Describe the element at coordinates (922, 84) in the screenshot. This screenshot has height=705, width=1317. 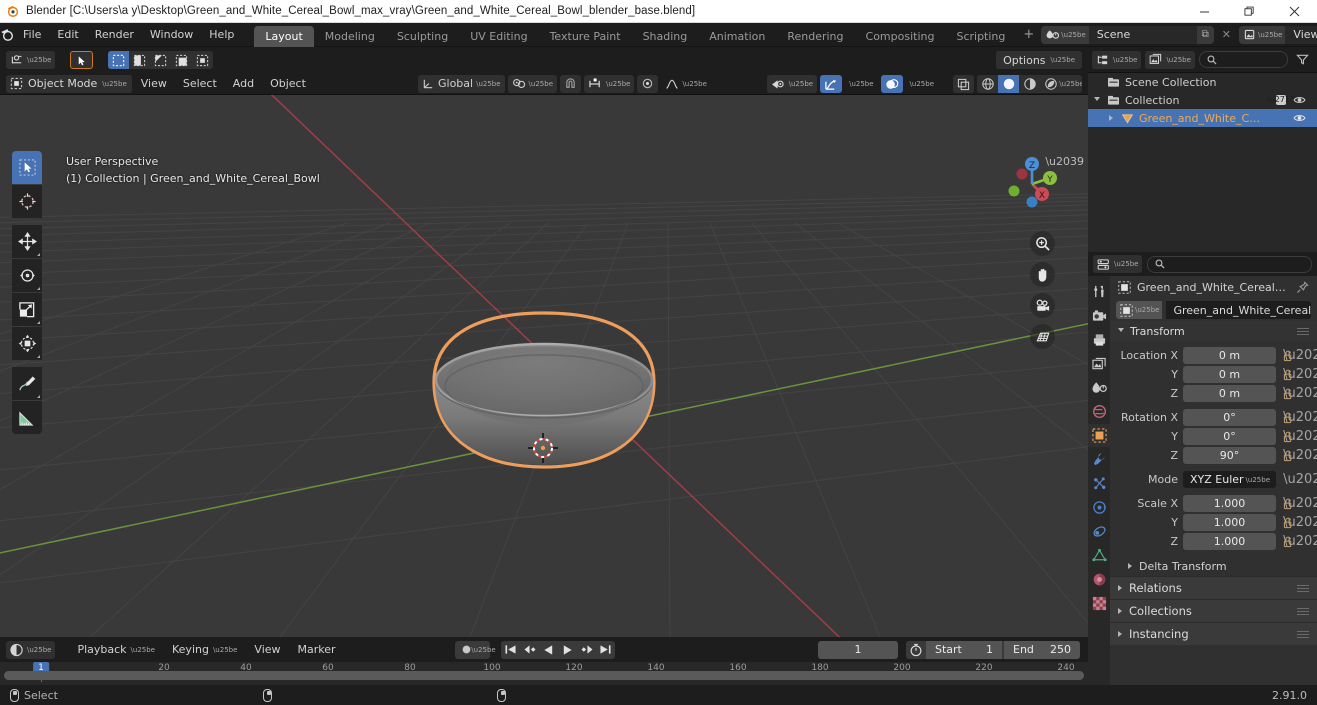
I see `overlay-options-dropdown: \u25be` at that location.